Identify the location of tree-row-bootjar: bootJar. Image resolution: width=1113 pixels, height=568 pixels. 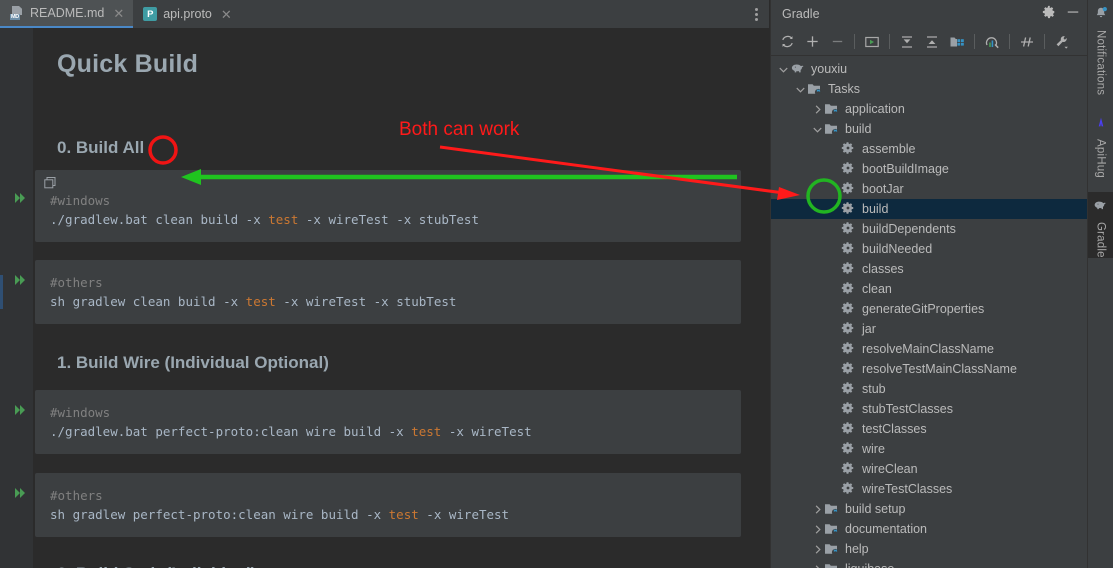
(929, 189).